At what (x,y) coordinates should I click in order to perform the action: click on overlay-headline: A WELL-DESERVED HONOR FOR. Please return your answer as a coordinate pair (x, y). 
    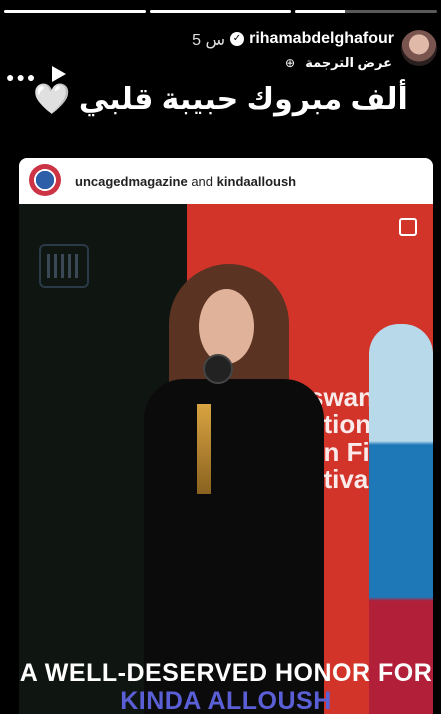
    Looking at the image, I should click on (226, 673).